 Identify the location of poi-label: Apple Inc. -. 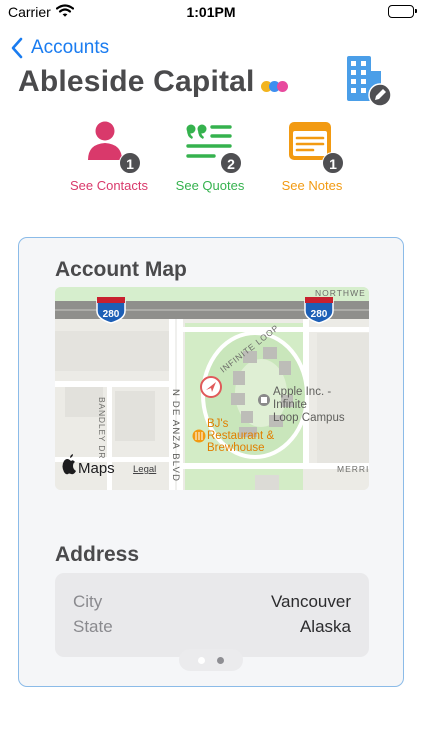
(302, 392).